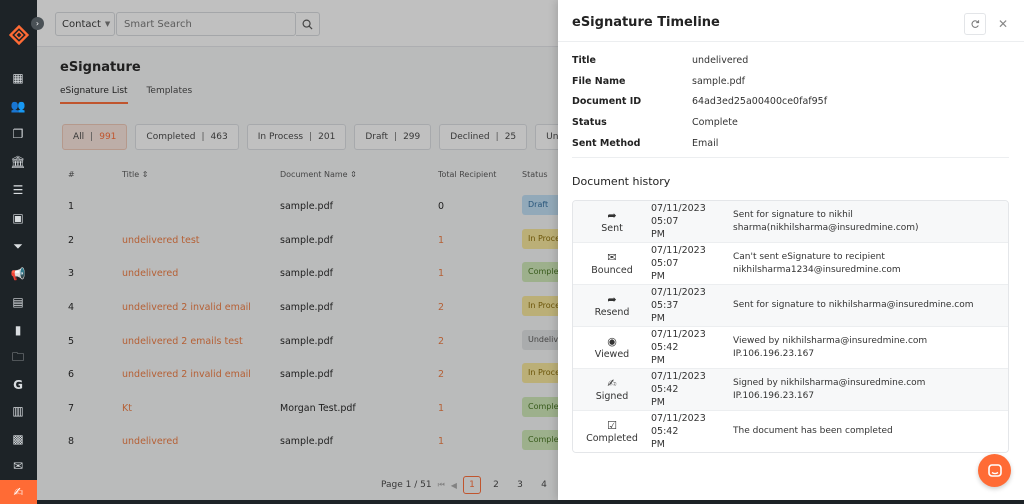 Image resolution: width=1024 pixels, height=504 pixels. What do you see at coordinates (18, 492) in the screenshot?
I see `esignature-nav-icon: ✍` at bounding box center [18, 492].